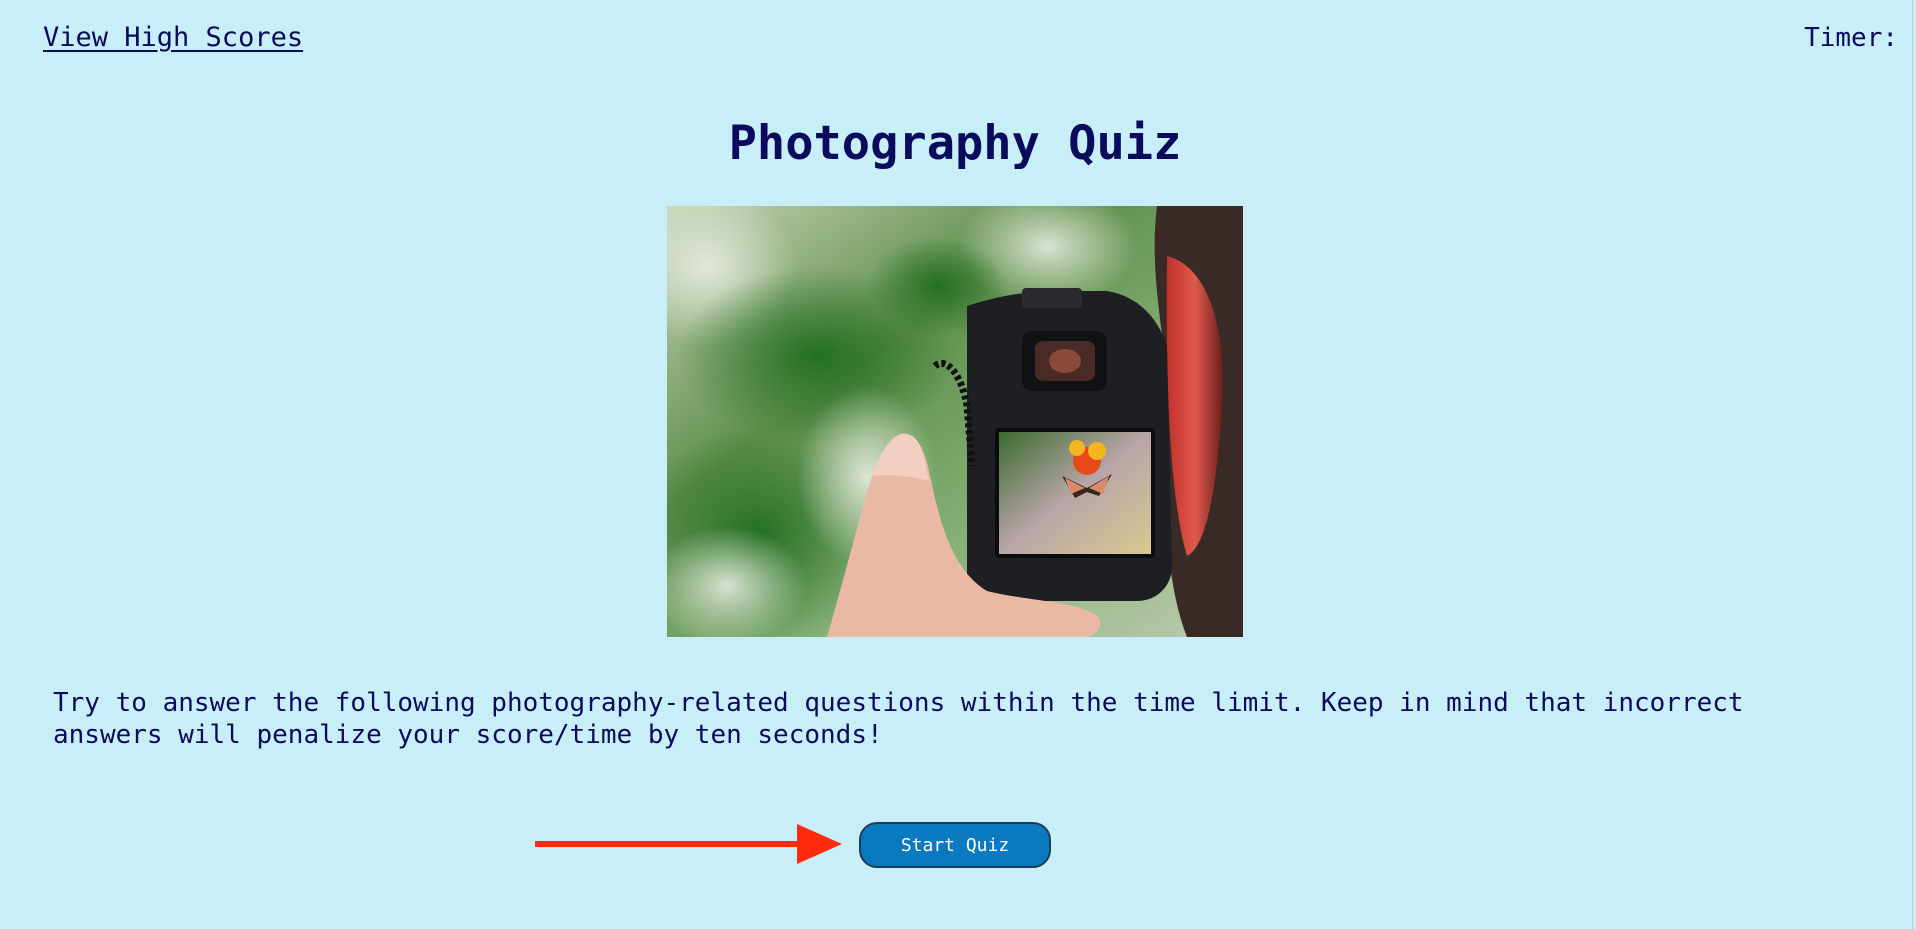  I want to click on timer-label: Timer:, so click(1851, 38).